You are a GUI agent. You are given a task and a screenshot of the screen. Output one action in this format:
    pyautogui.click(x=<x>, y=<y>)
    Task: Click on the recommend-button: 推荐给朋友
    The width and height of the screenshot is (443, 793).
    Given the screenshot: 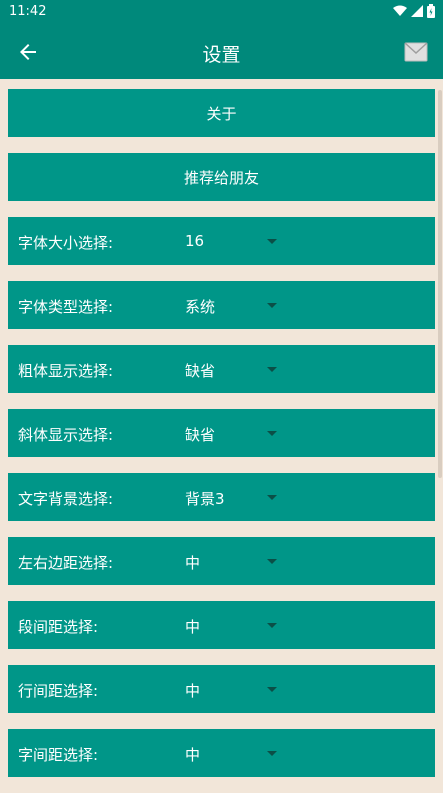 What is the action you would take?
    pyautogui.click(x=221, y=177)
    